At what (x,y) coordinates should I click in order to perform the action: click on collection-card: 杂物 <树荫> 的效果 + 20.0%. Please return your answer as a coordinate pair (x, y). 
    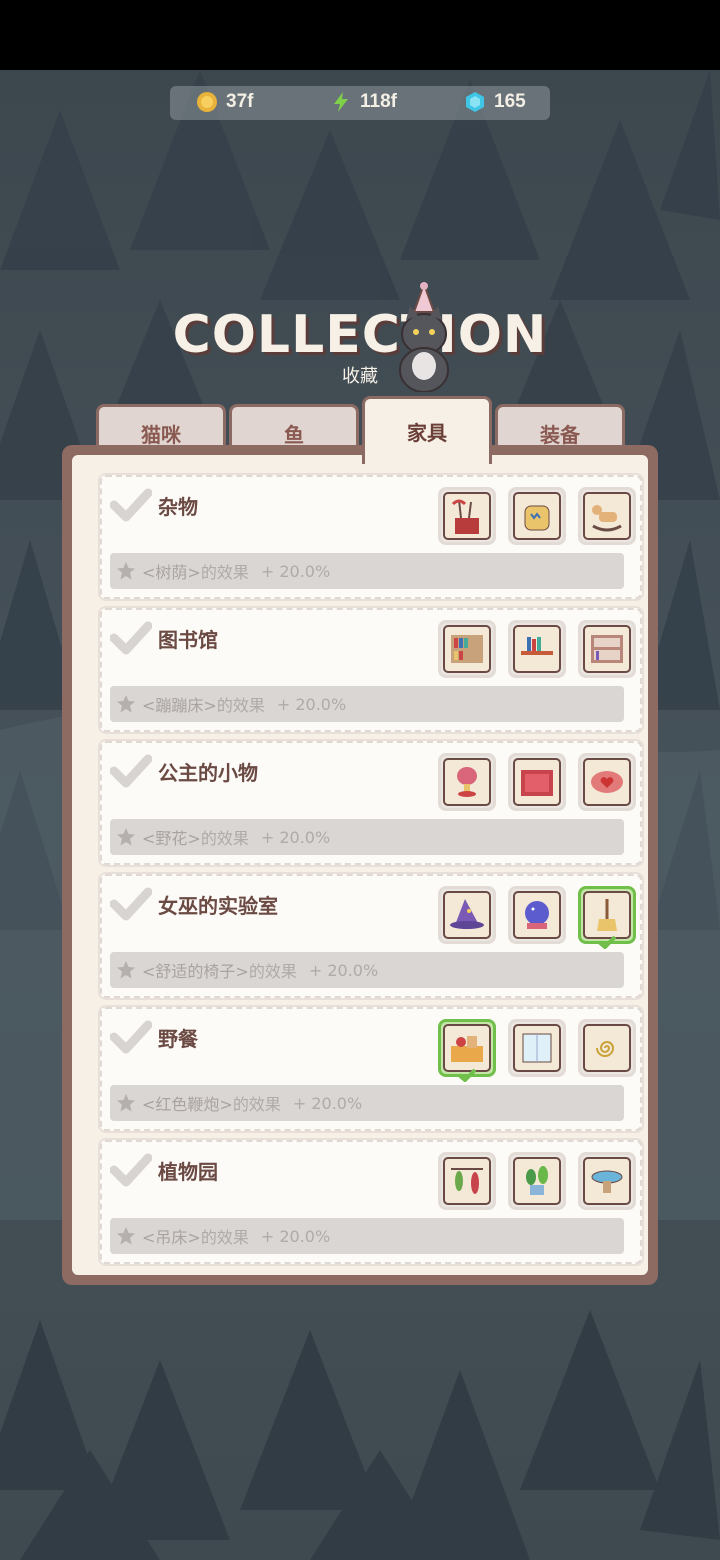
    Looking at the image, I should click on (371, 537).